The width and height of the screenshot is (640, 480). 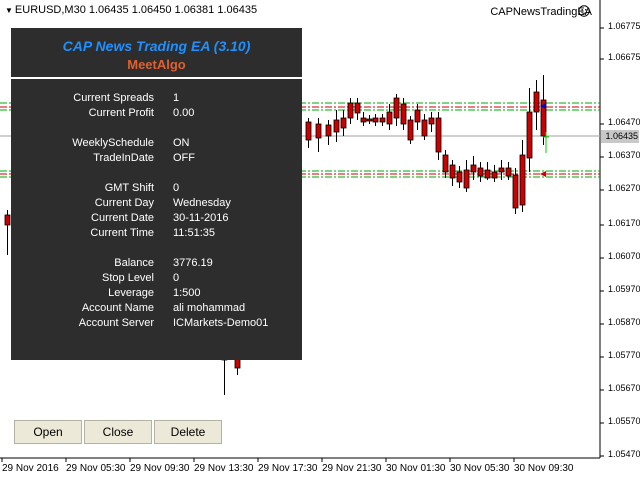 I want to click on time-label: 29 Nov 09:30, so click(x=160, y=468).